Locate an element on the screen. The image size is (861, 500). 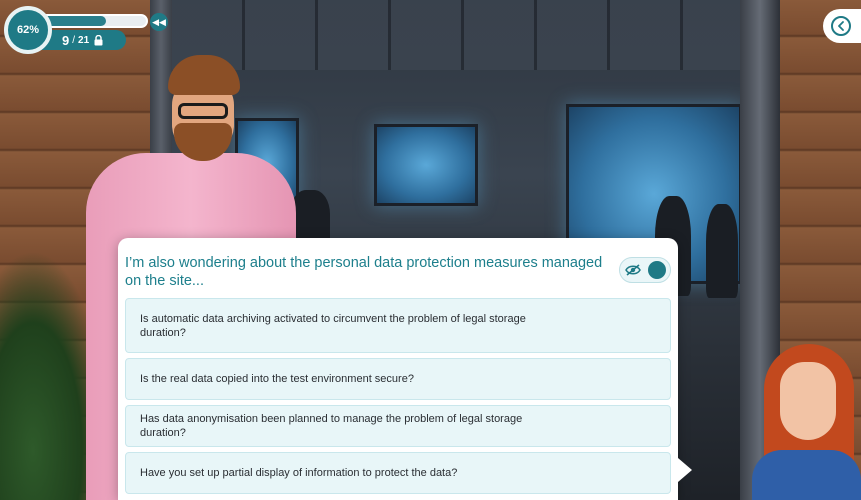
woman-face is located at coordinates (808, 401).